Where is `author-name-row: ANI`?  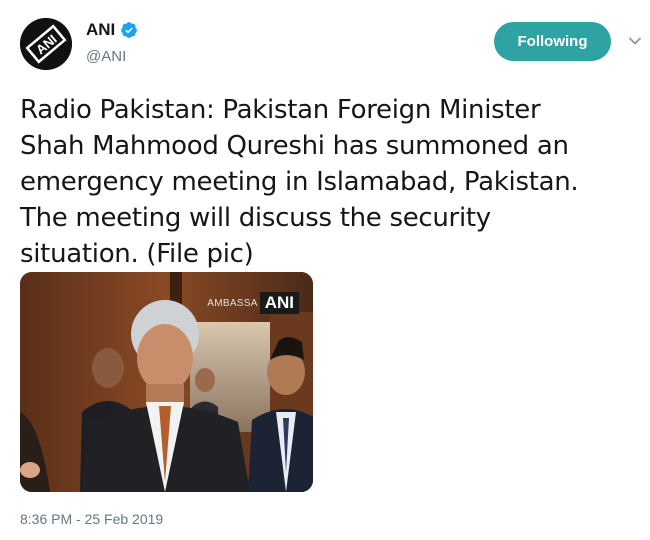
author-name-row: ANI is located at coordinates (112, 30).